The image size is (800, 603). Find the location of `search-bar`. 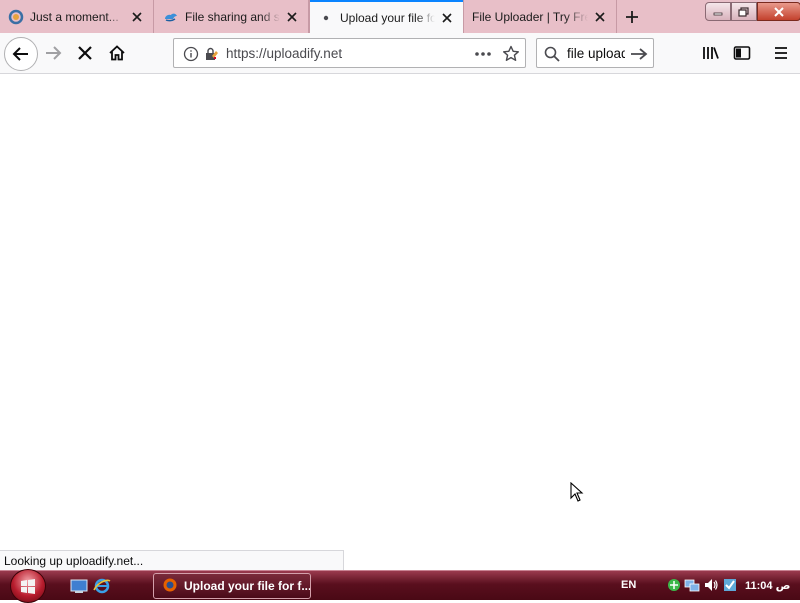

search-bar is located at coordinates (595, 53).